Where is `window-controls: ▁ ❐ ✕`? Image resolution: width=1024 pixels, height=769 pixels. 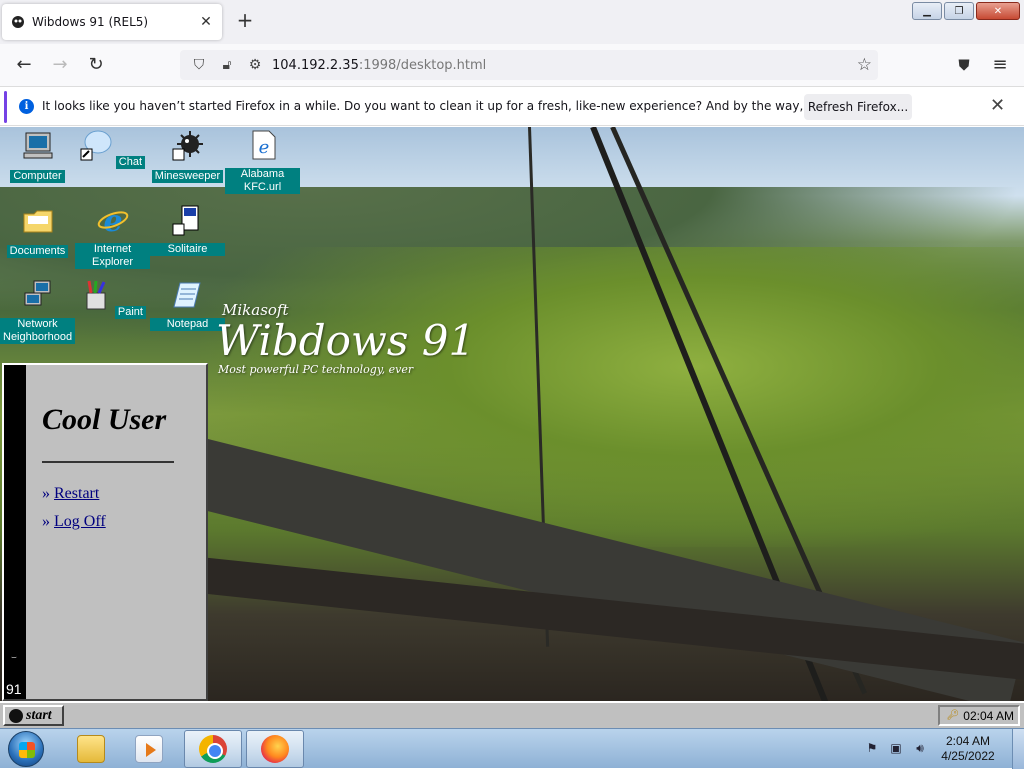 window-controls: ▁ ❐ ✕ is located at coordinates (966, 11).